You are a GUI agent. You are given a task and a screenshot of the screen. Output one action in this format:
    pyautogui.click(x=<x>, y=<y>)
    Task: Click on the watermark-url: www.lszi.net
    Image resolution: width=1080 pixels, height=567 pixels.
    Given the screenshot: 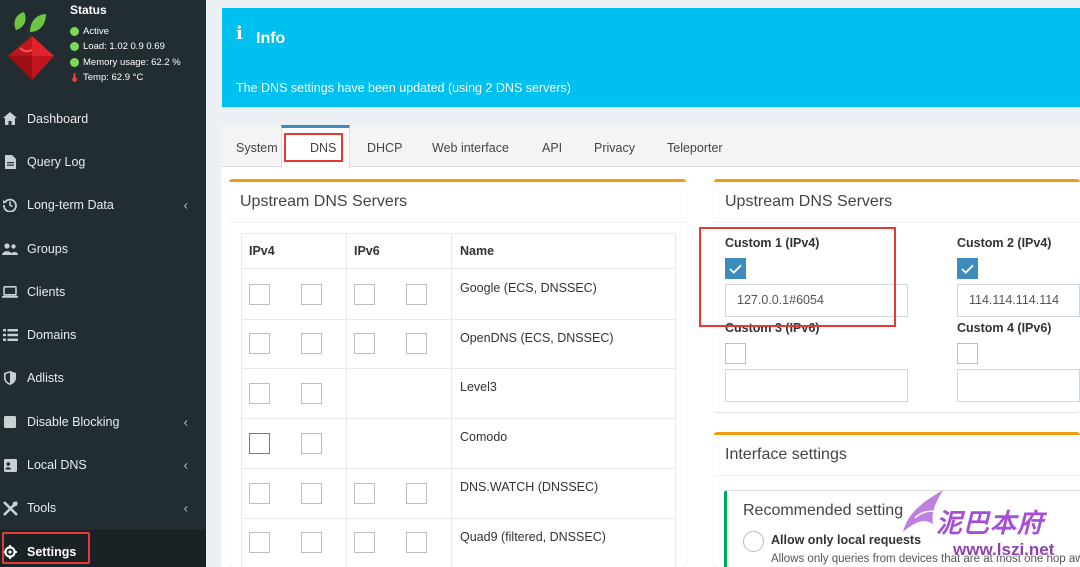 What is the action you would take?
    pyautogui.click(x=1004, y=549)
    